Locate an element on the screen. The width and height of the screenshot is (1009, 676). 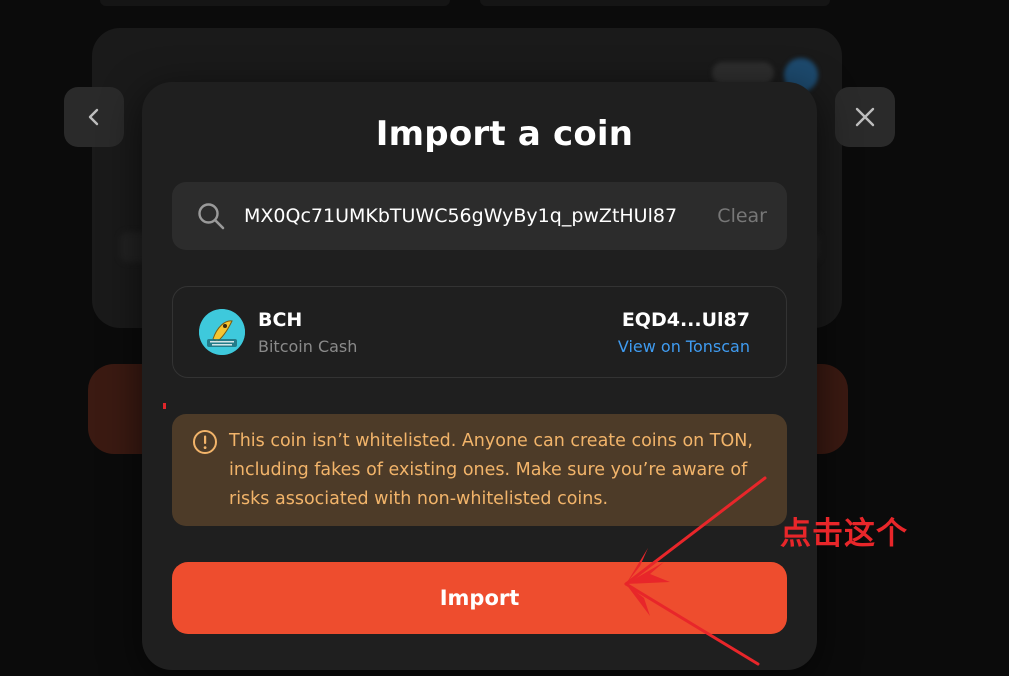
search-field: MX0Qc71UMKbTUWC56gWyBy1q_pwZtHUl87 Clear is located at coordinates (479, 216).